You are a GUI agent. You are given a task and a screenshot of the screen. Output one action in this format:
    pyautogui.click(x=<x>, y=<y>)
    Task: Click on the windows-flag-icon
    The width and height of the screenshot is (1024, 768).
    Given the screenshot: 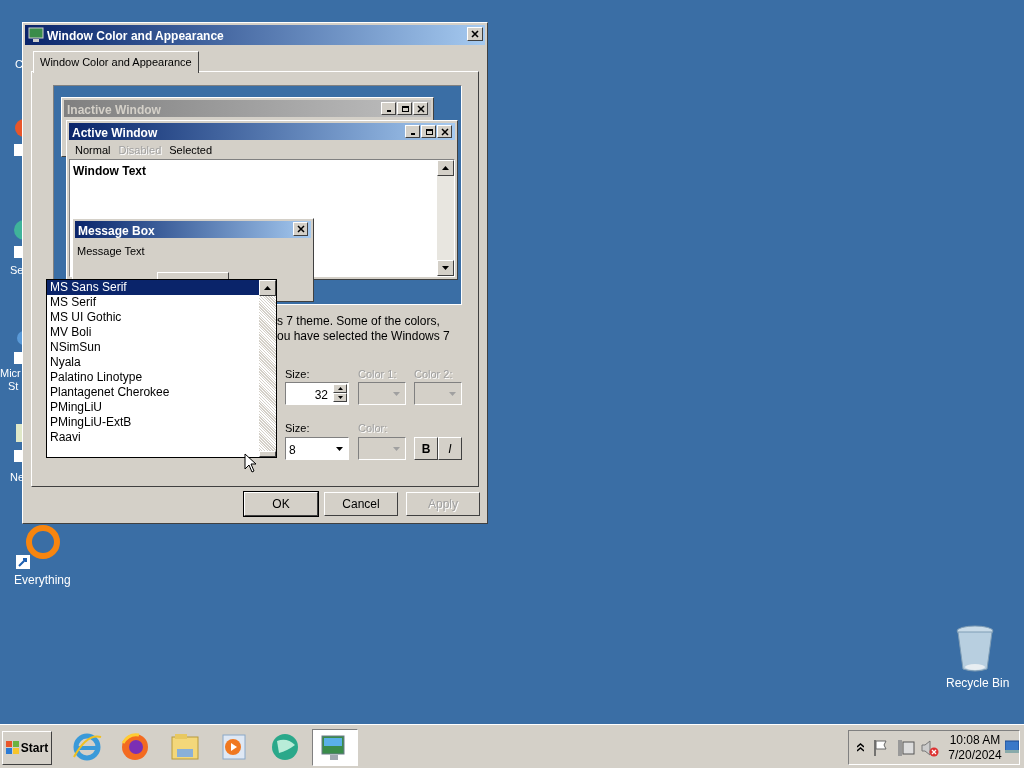 What is the action you would take?
    pyautogui.click(x=12, y=748)
    